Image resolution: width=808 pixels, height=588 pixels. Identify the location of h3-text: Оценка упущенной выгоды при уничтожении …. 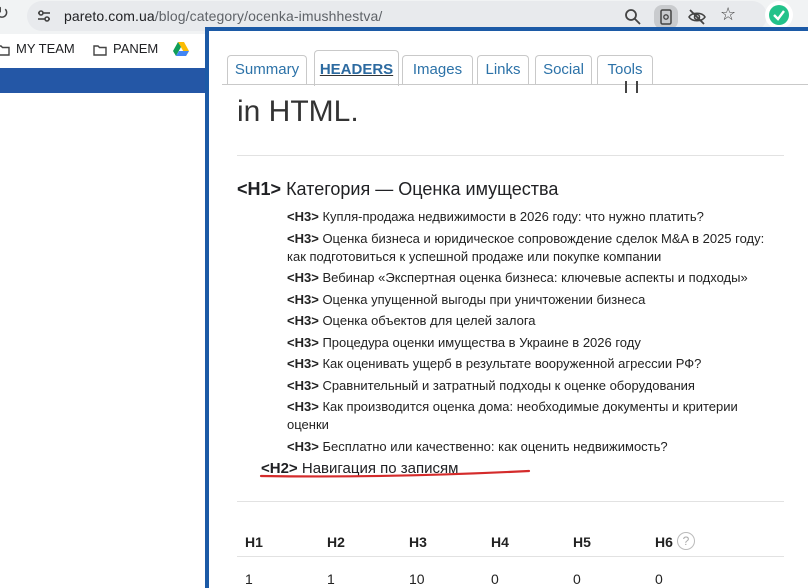
(484, 299).